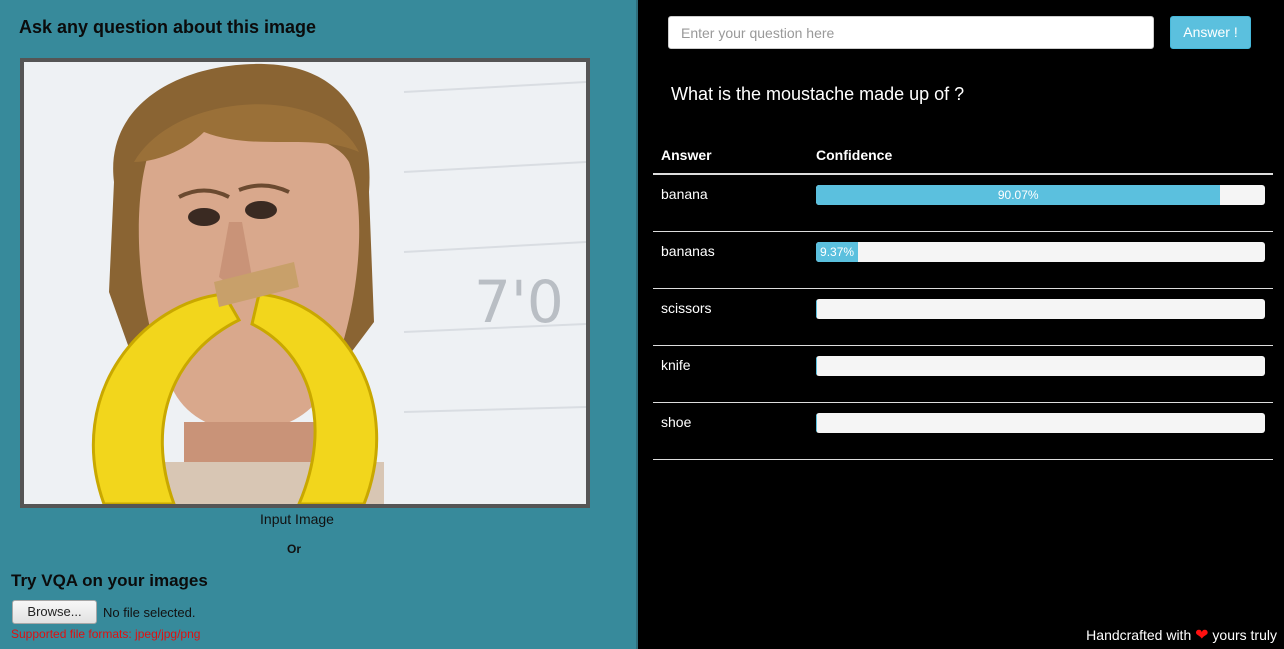 This screenshot has width=1284, height=649. I want to click on footer: Handcrafted with ❤ yours truly, so click(1181, 635).